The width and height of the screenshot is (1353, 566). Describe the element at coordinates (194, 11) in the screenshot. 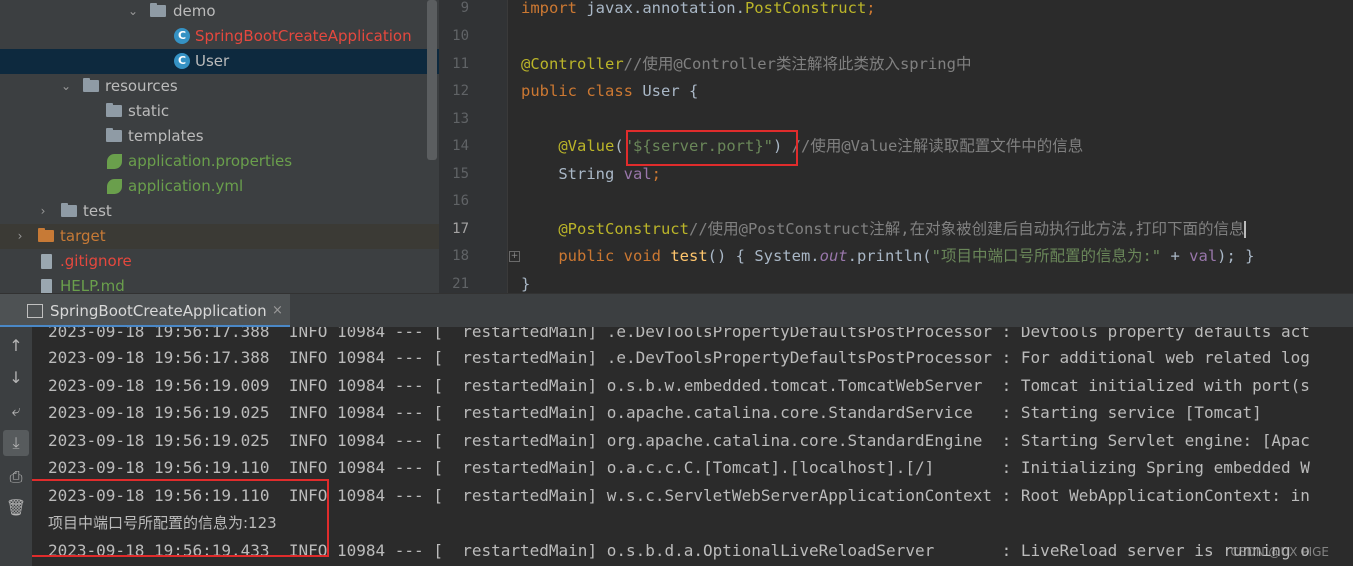

I see `tree-item-label: demo` at that location.